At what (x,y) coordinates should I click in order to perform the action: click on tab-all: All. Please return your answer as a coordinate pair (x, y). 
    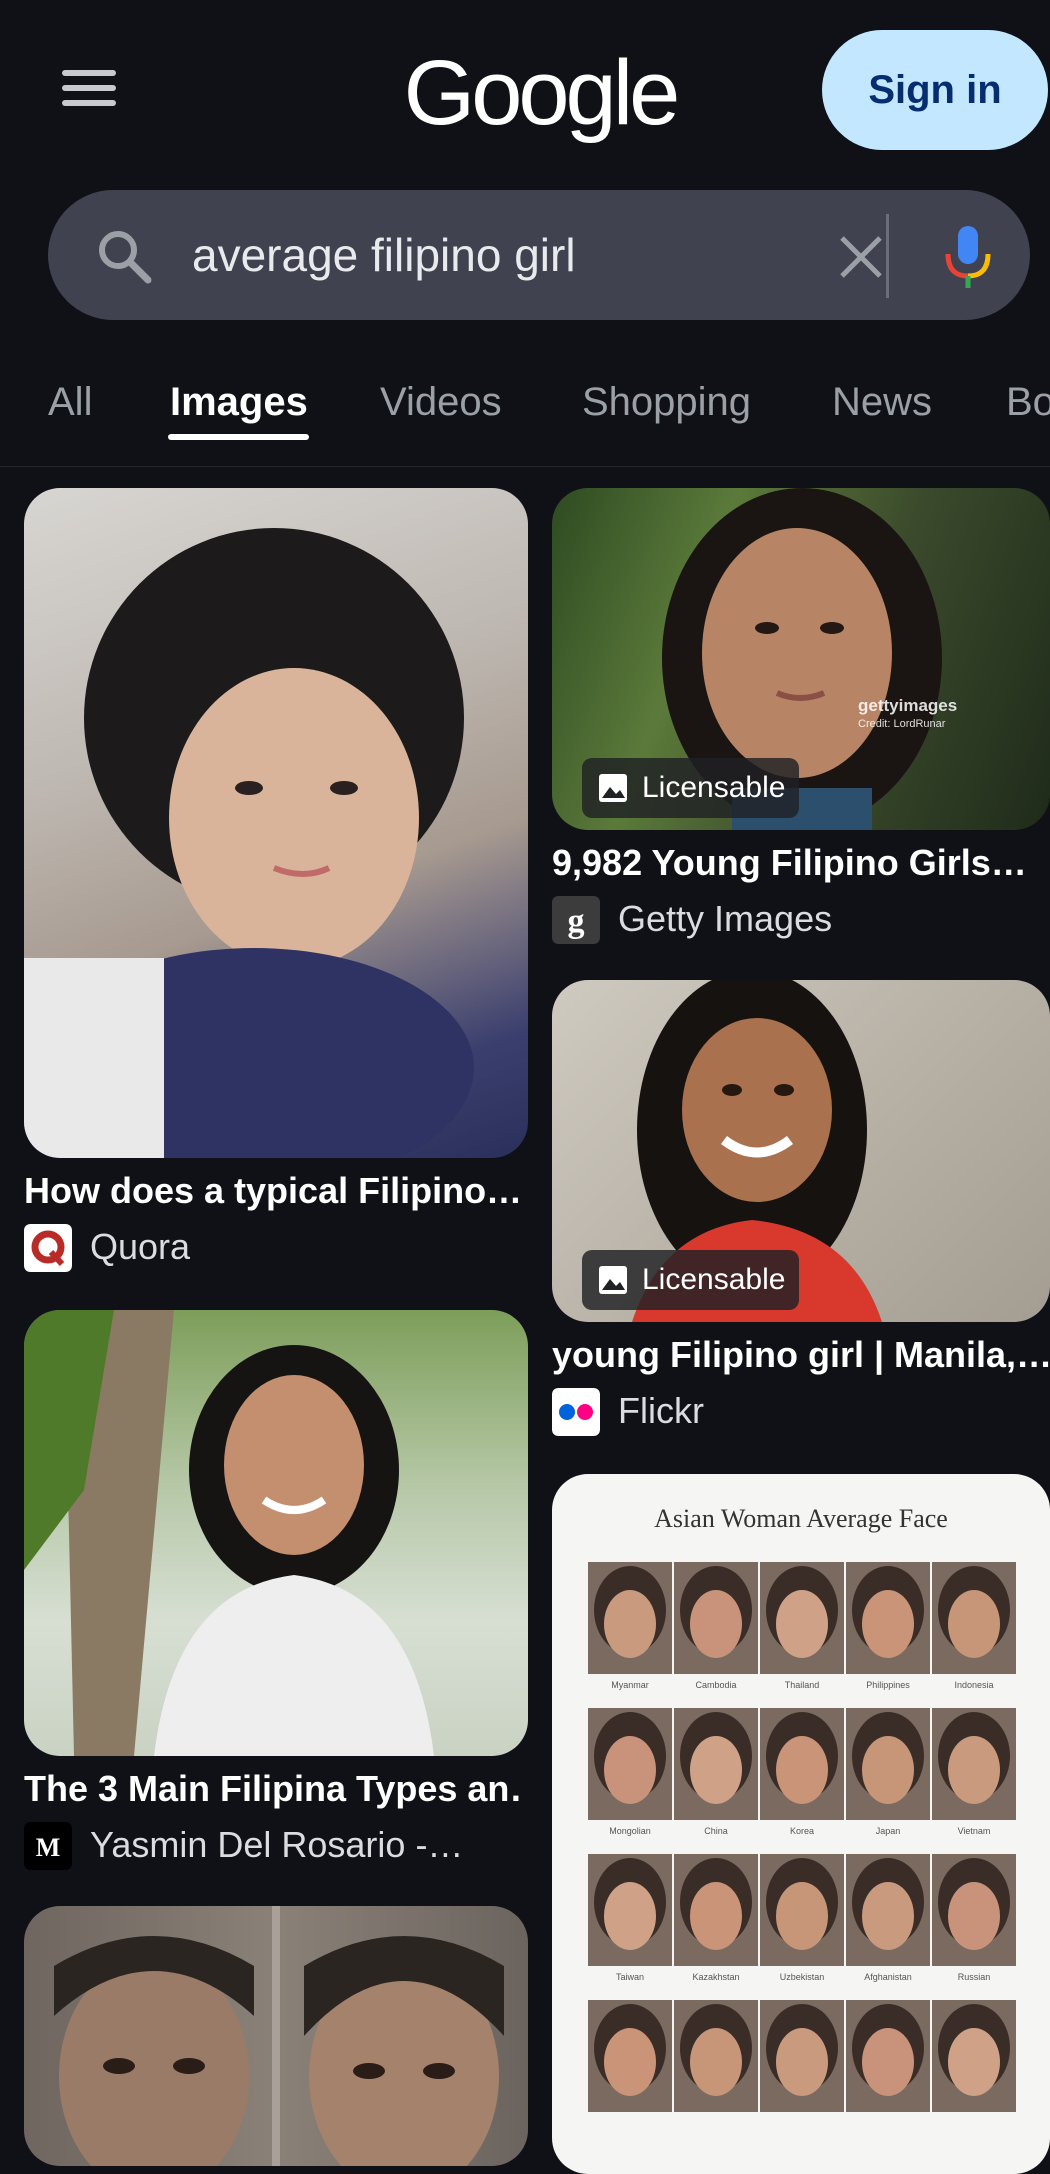
    Looking at the image, I should click on (70, 402).